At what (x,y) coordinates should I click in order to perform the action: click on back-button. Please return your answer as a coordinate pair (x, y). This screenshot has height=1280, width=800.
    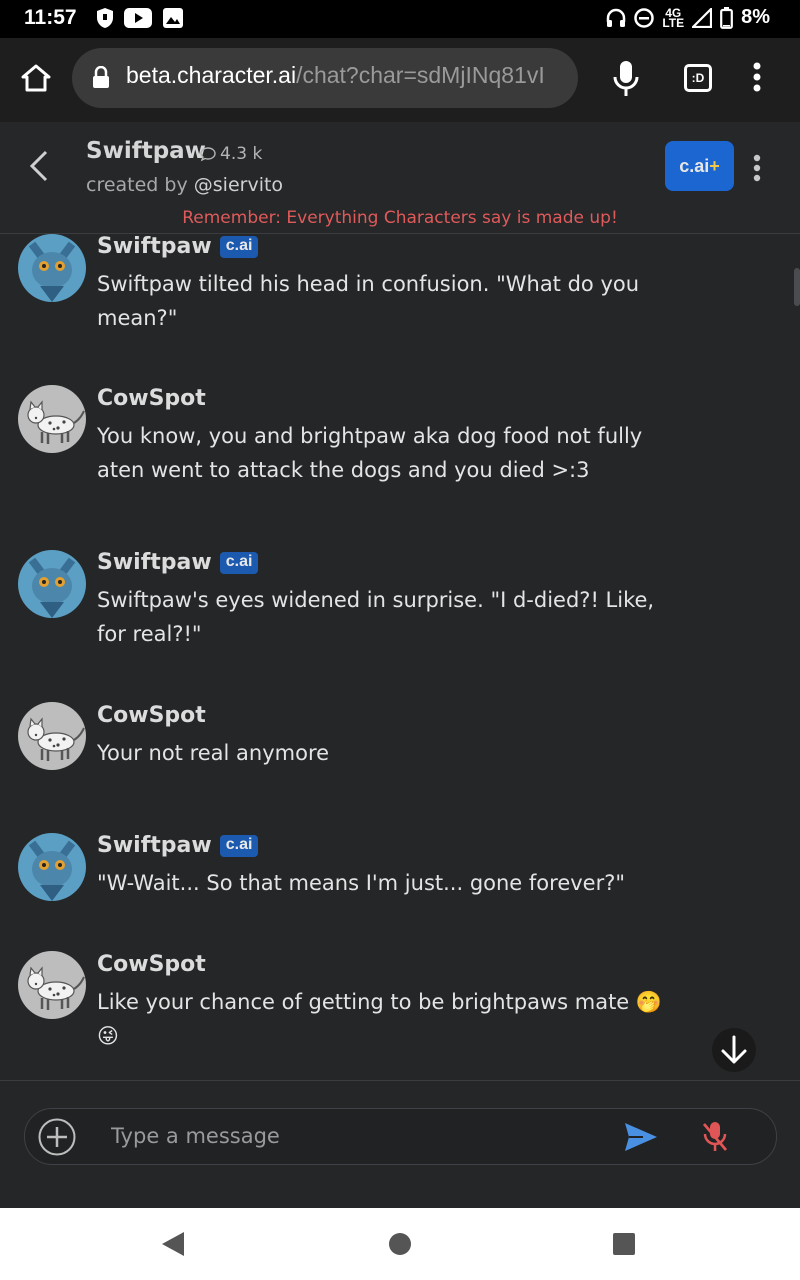
    Looking at the image, I should click on (38, 168).